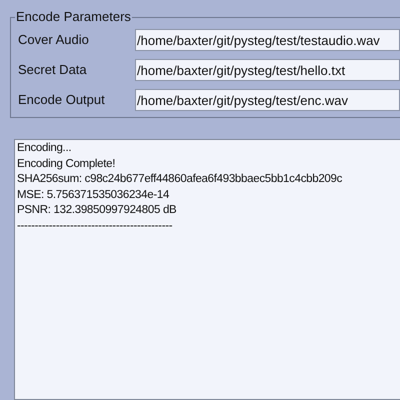 Image resolution: width=400 pixels, height=400 pixels. What do you see at coordinates (267, 40) in the screenshot?
I see `path-field: /home/baxter/git/pysteg/test/testaudio.wav` at bounding box center [267, 40].